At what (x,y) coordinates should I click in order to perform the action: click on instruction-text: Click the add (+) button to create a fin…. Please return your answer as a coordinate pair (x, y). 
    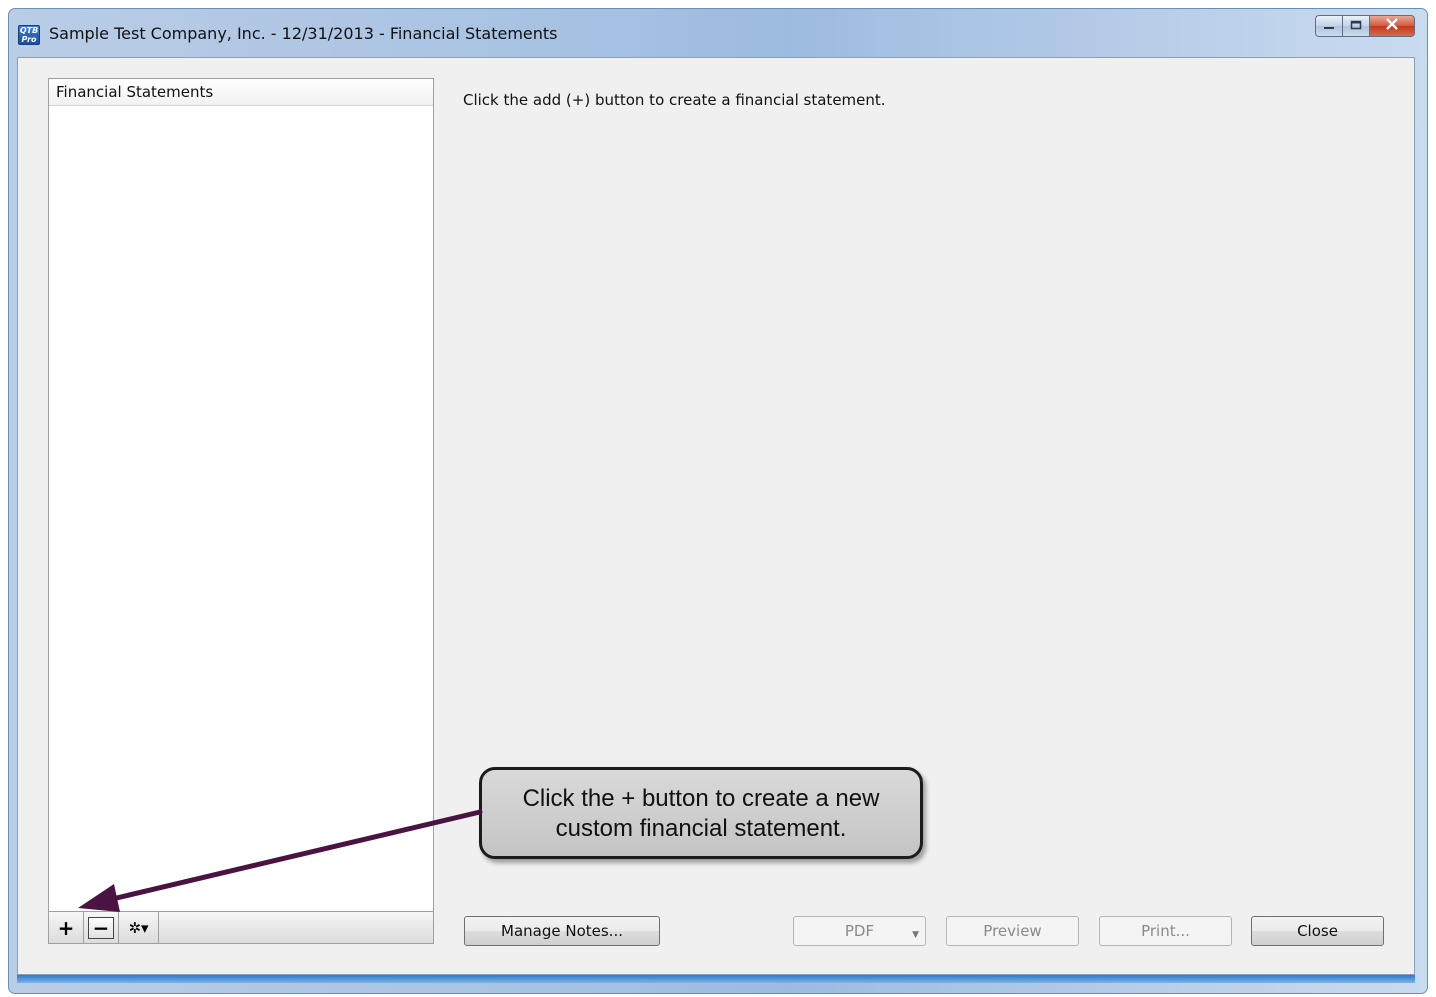
    Looking at the image, I should click on (674, 100).